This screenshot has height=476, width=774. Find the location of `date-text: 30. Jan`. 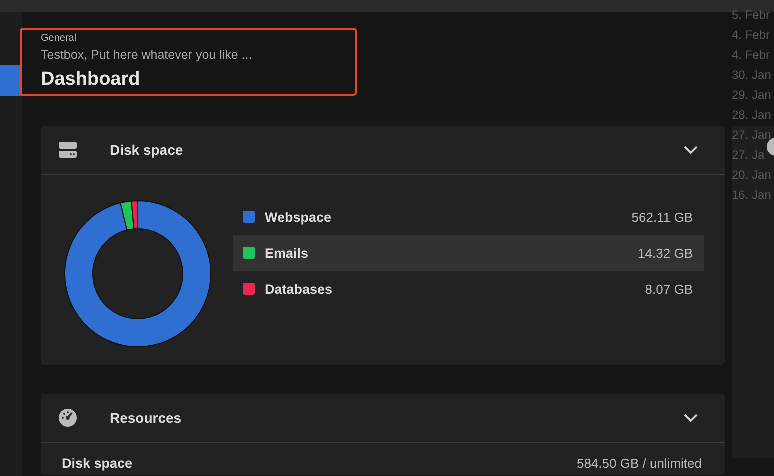

date-text: 30. Jan is located at coordinates (752, 75).